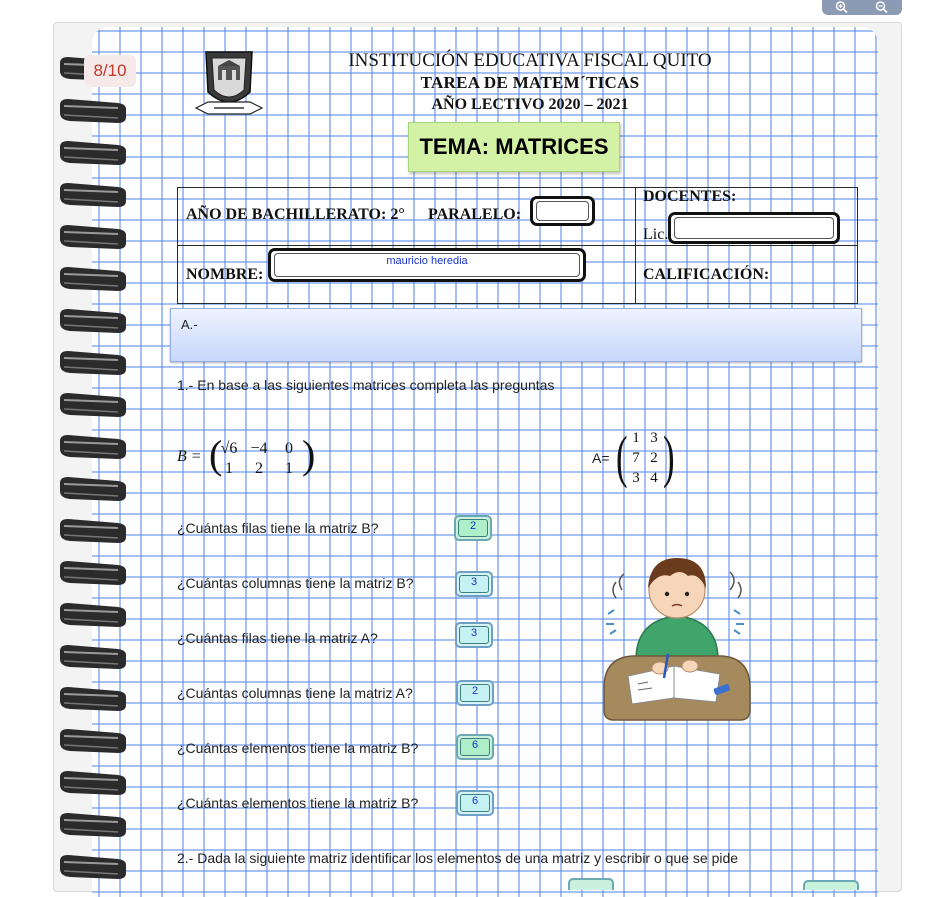  Describe the element at coordinates (530, 60) in the screenshot. I see `school-name: INSTITUCIÓN EDUCATIVA FISCAL QUITO` at that location.